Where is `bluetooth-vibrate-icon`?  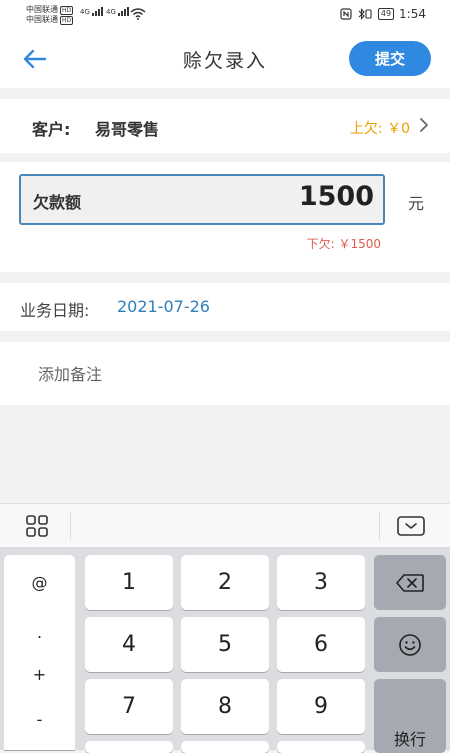
bluetooth-vibrate-icon is located at coordinates (365, 14).